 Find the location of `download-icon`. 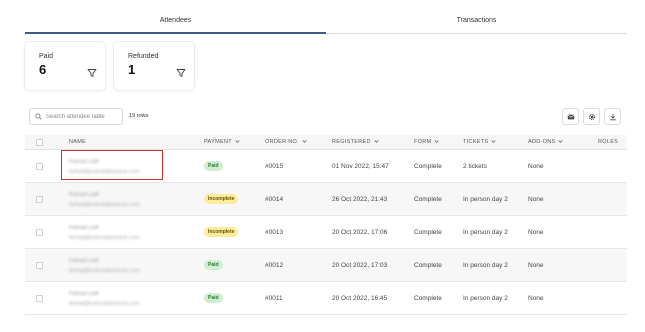

download-icon is located at coordinates (612, 116).